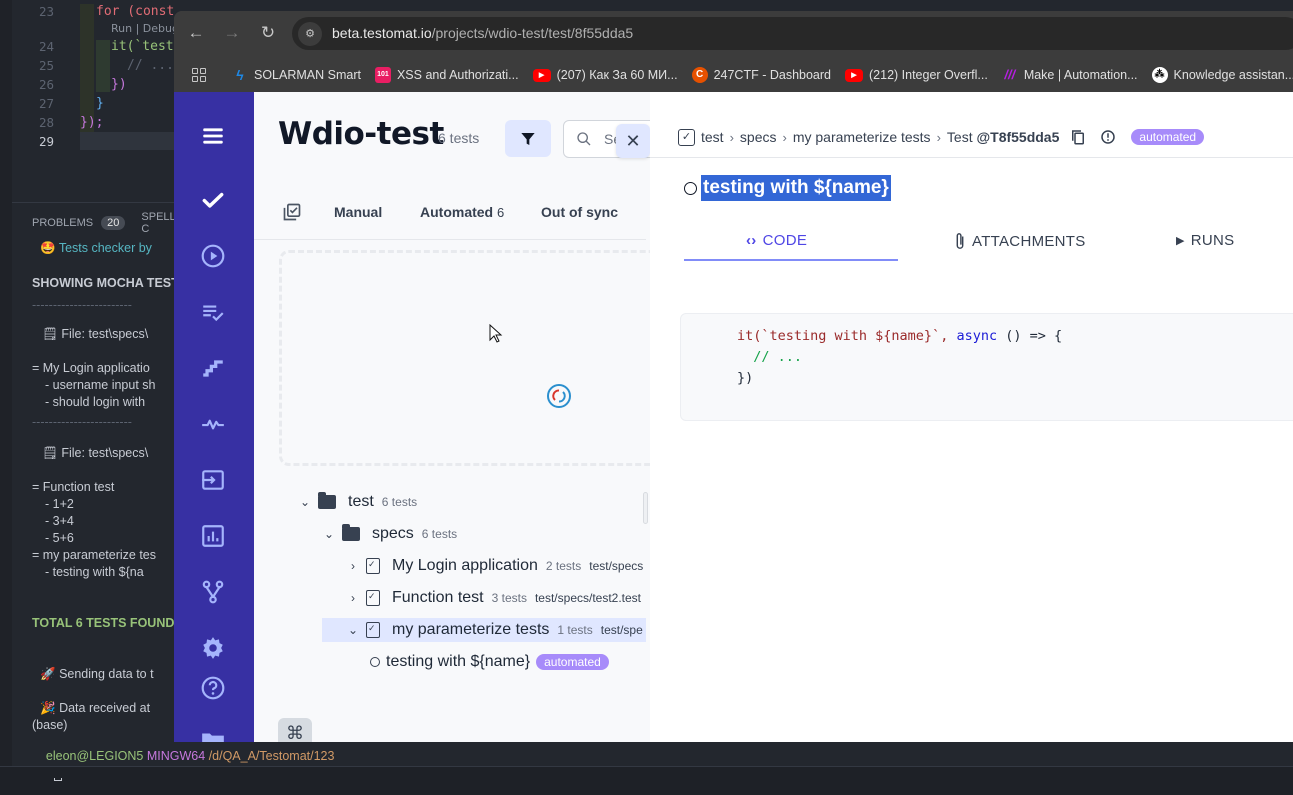  What do you see at coordinates (113, 223) in the screenshot?
I see `problems-count-badge: 20` at bounding box center [113, 223].